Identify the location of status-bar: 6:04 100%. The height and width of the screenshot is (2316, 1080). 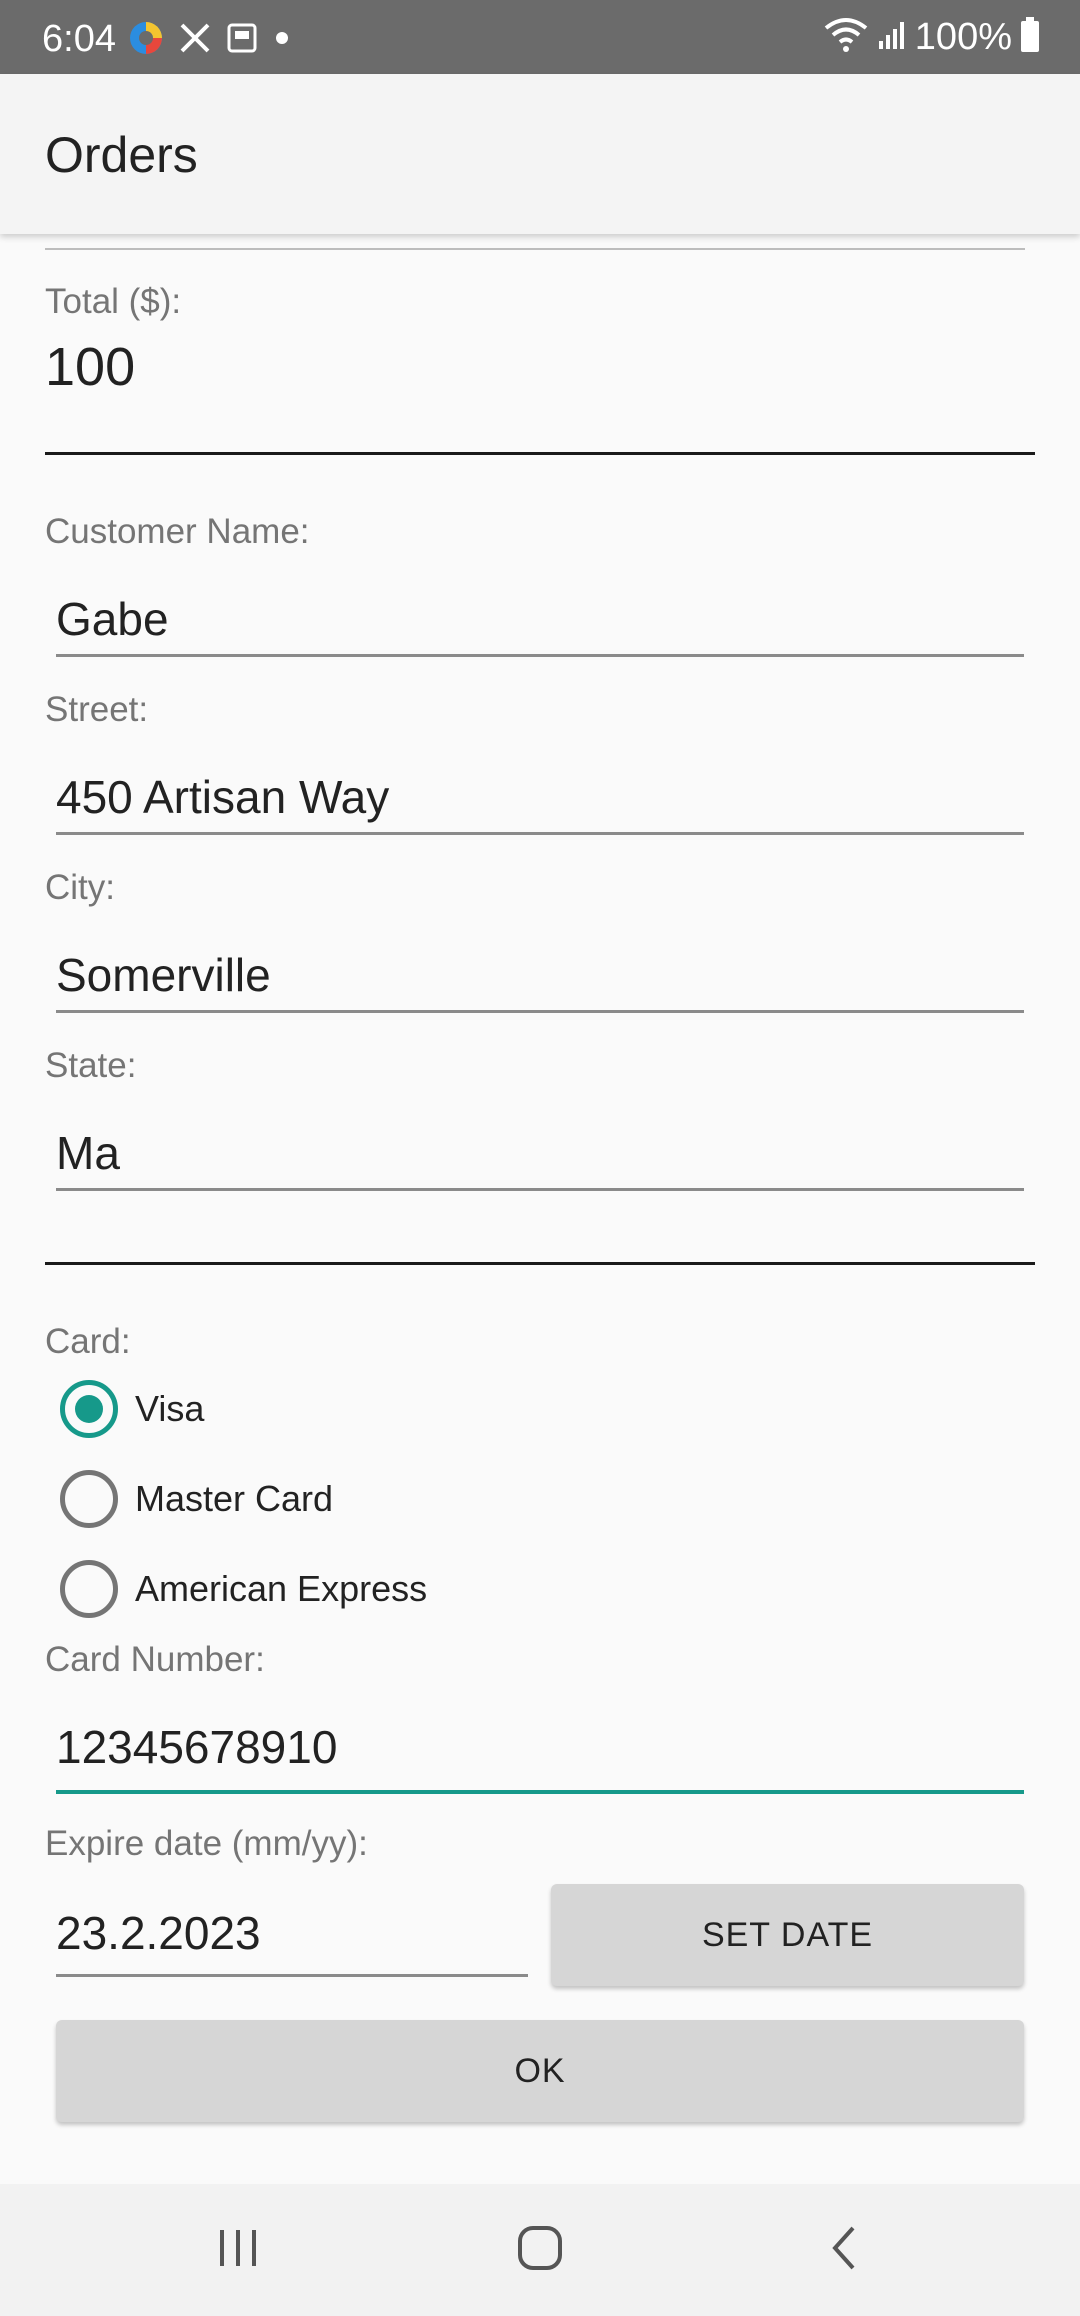
(540, 37).